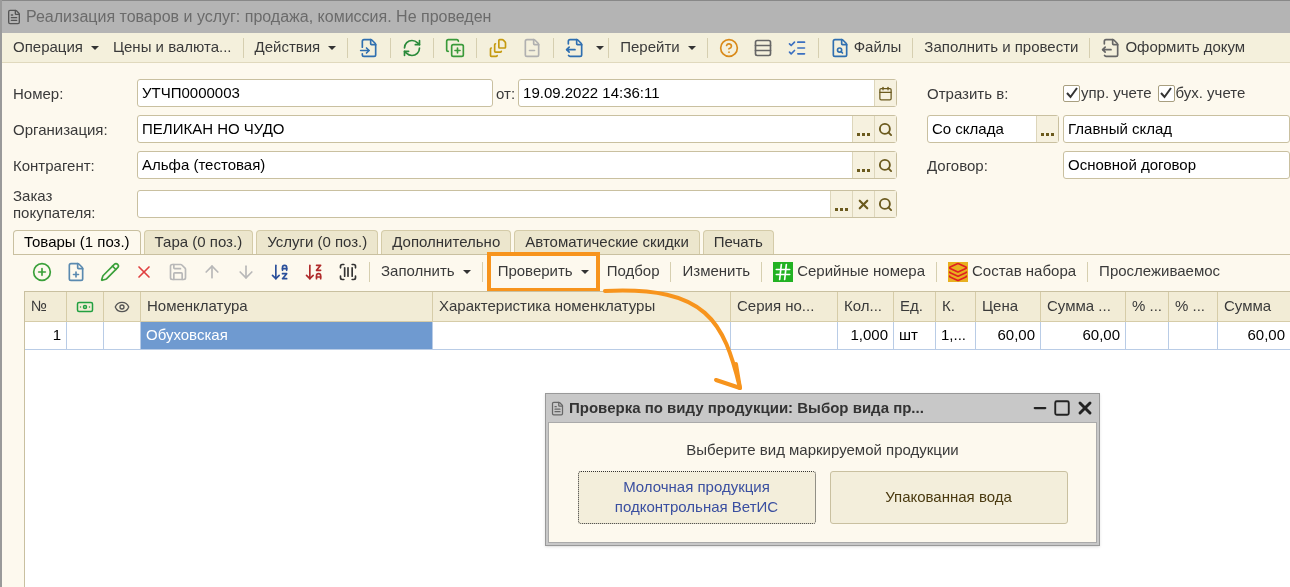 The width and height of the screenshot is (1290, 587). I want to click on goto-menu: Перейти, so click(658, 47).